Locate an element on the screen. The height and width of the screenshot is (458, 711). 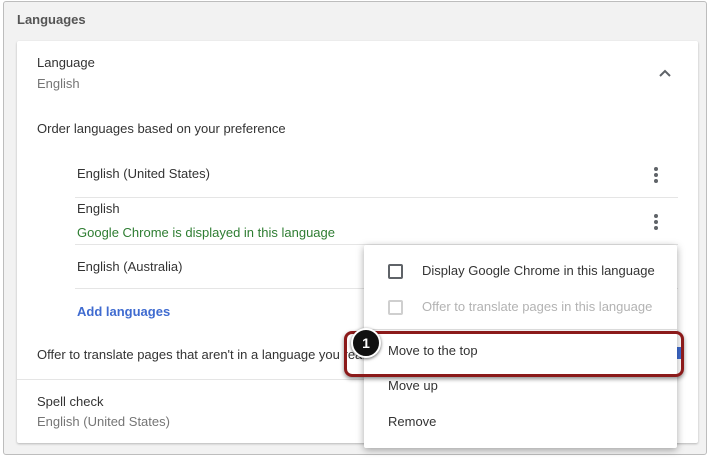
spell-check-value: English (United States) is located at coordinates (103, 421).